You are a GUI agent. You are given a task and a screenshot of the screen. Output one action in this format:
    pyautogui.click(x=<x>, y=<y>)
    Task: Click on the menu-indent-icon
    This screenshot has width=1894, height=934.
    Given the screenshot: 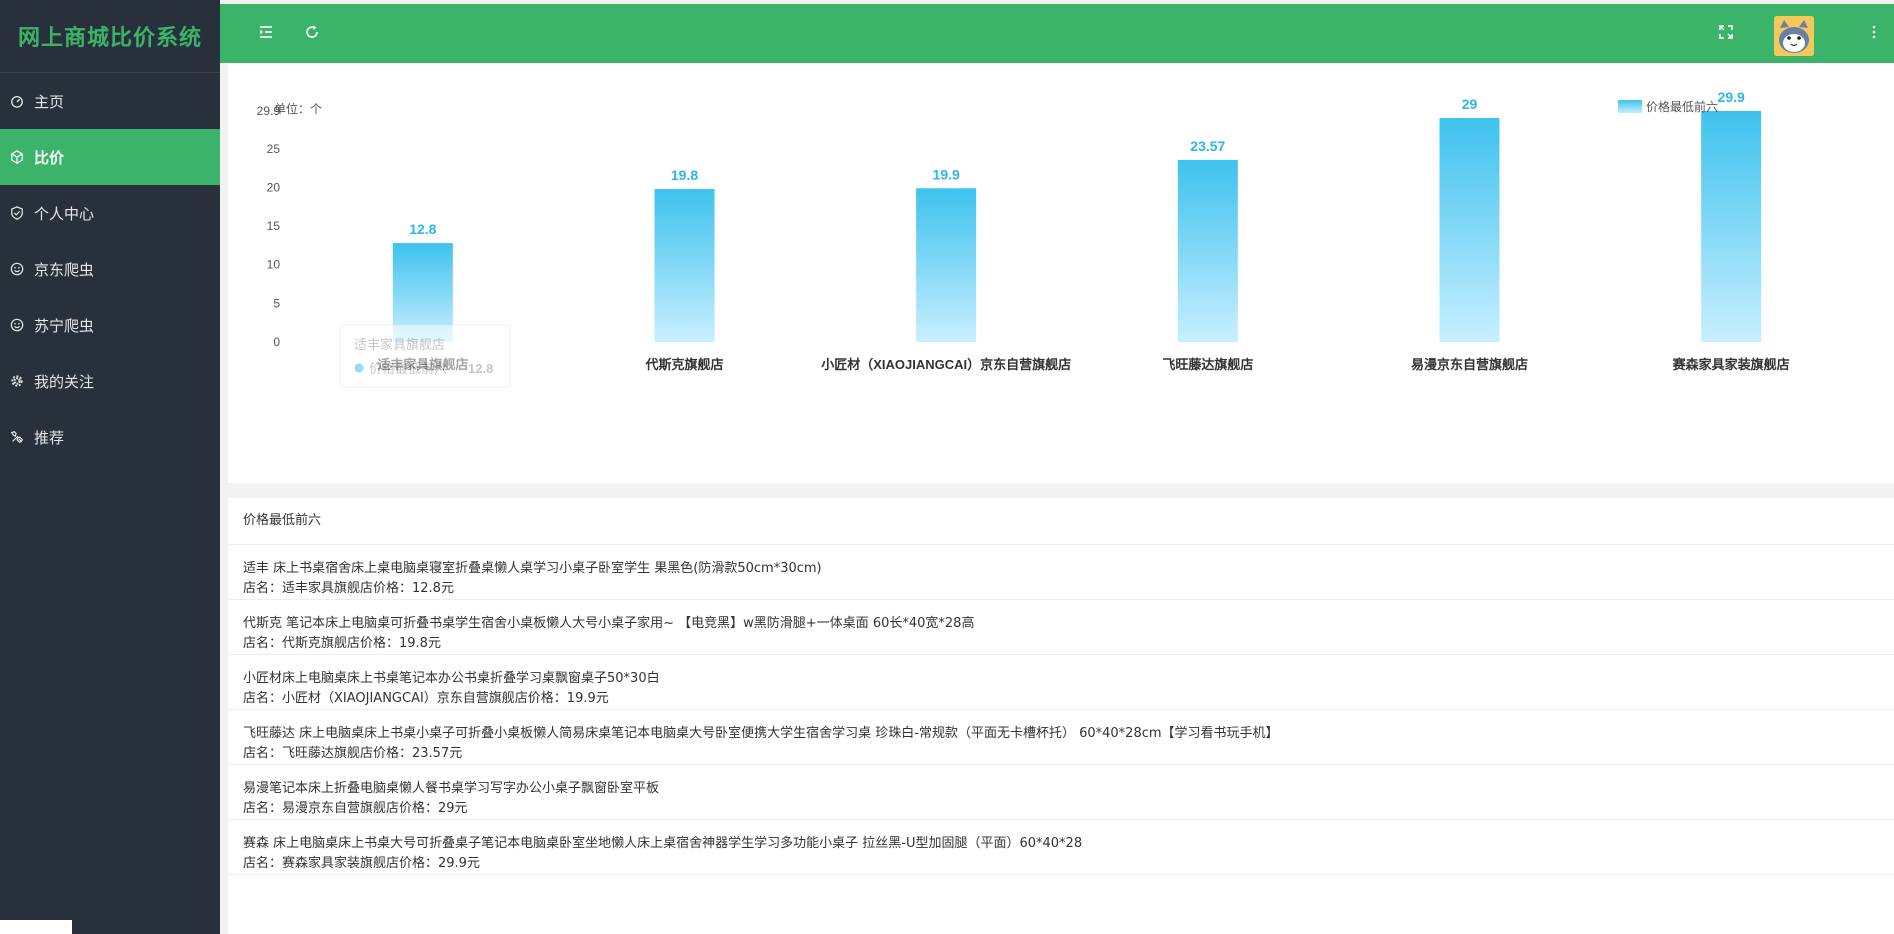 What is the action you would take?
    pyautogui.click(x=266, y=34)
    